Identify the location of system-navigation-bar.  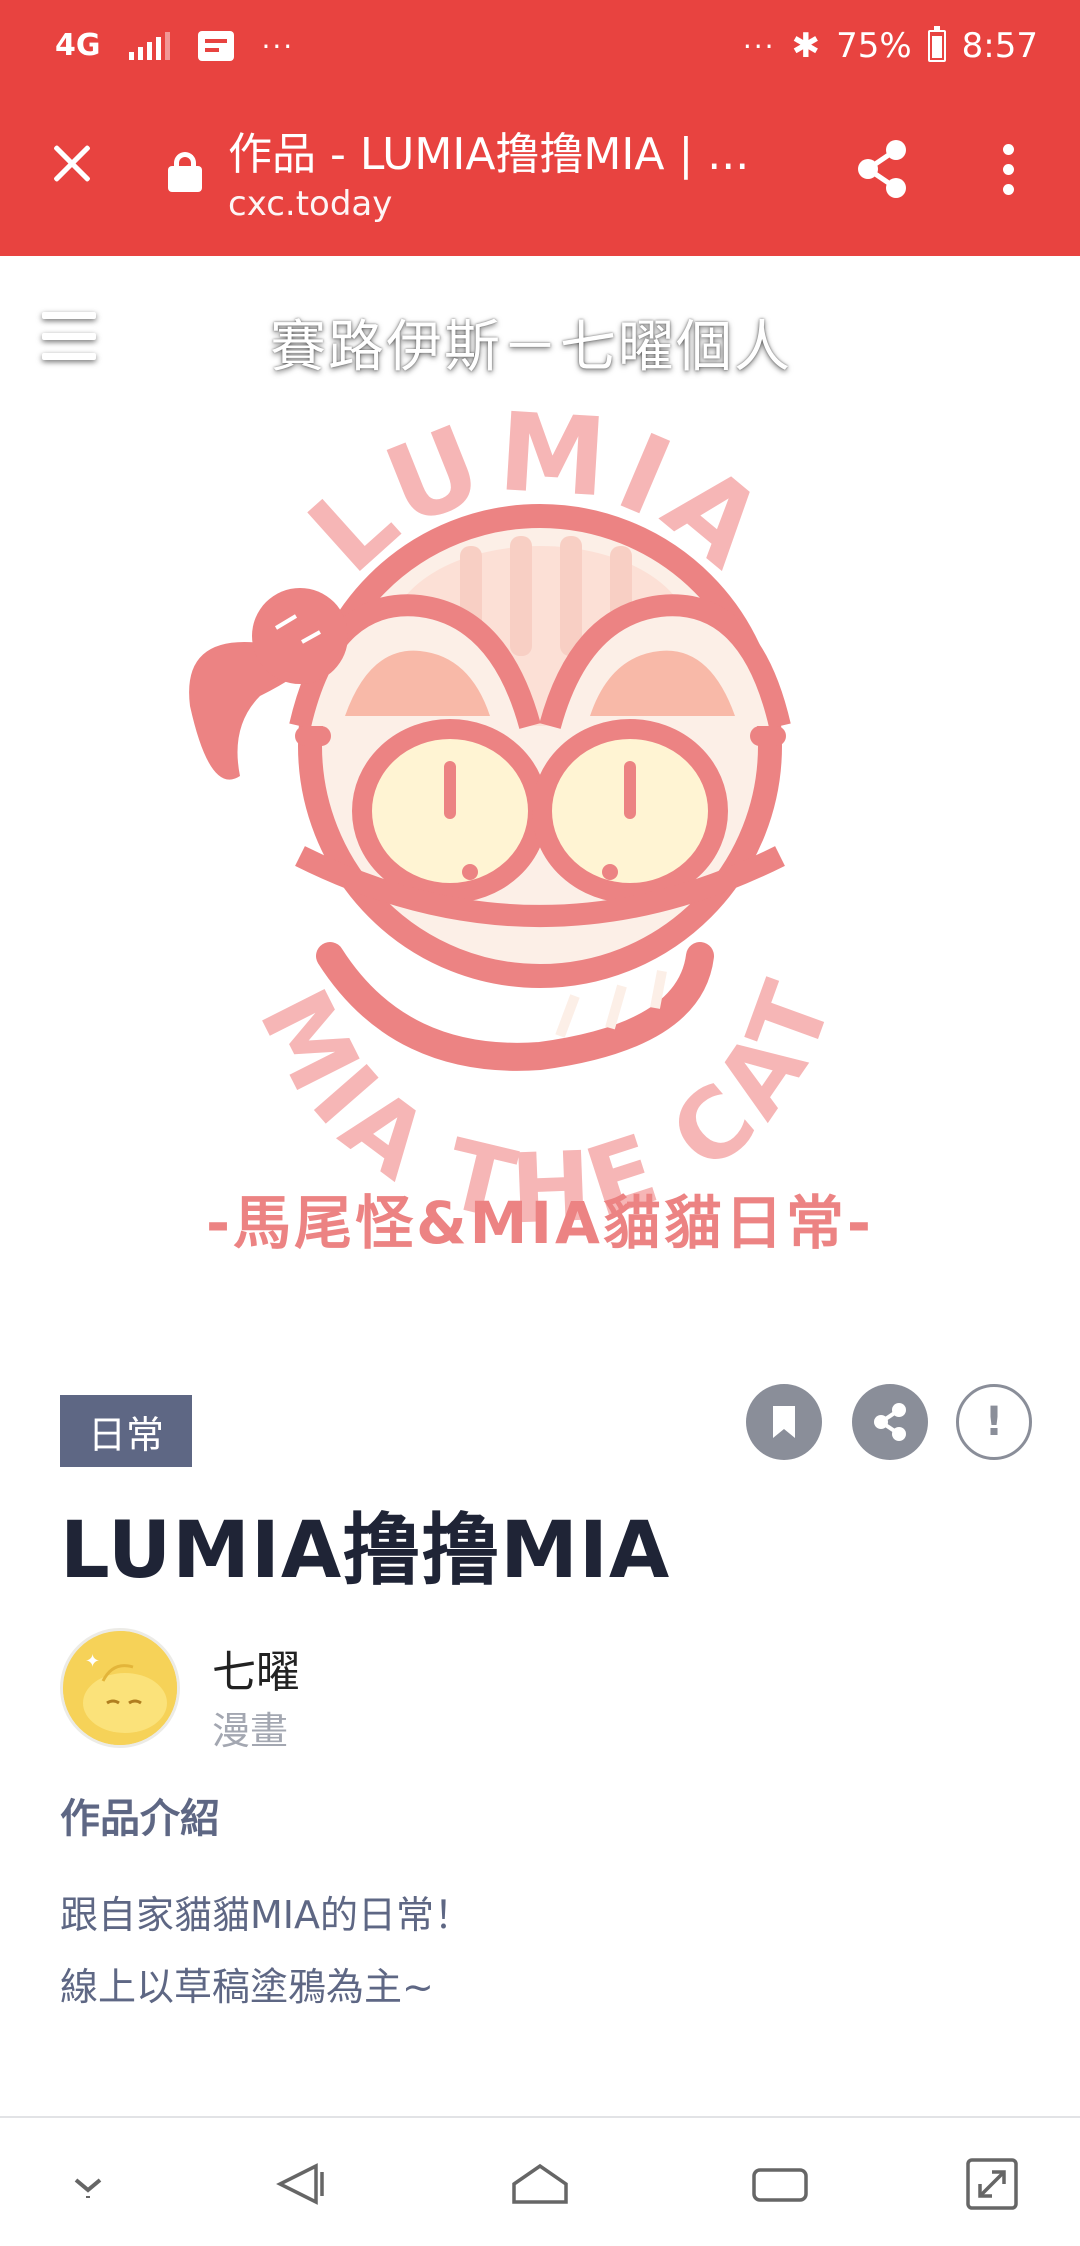
(540, 2181).